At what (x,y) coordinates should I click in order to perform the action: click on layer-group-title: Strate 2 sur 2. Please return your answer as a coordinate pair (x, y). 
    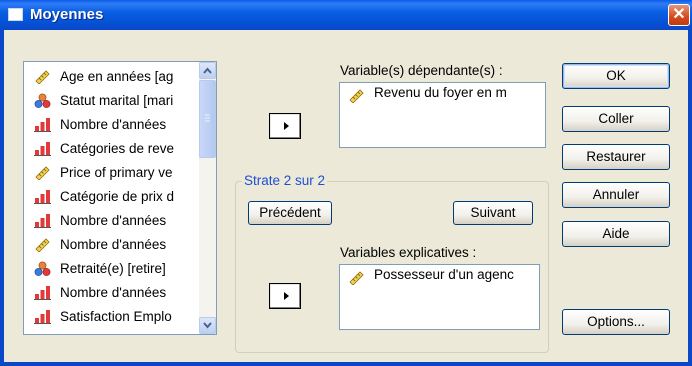
    Looking at the image, I should click on (285, 180).